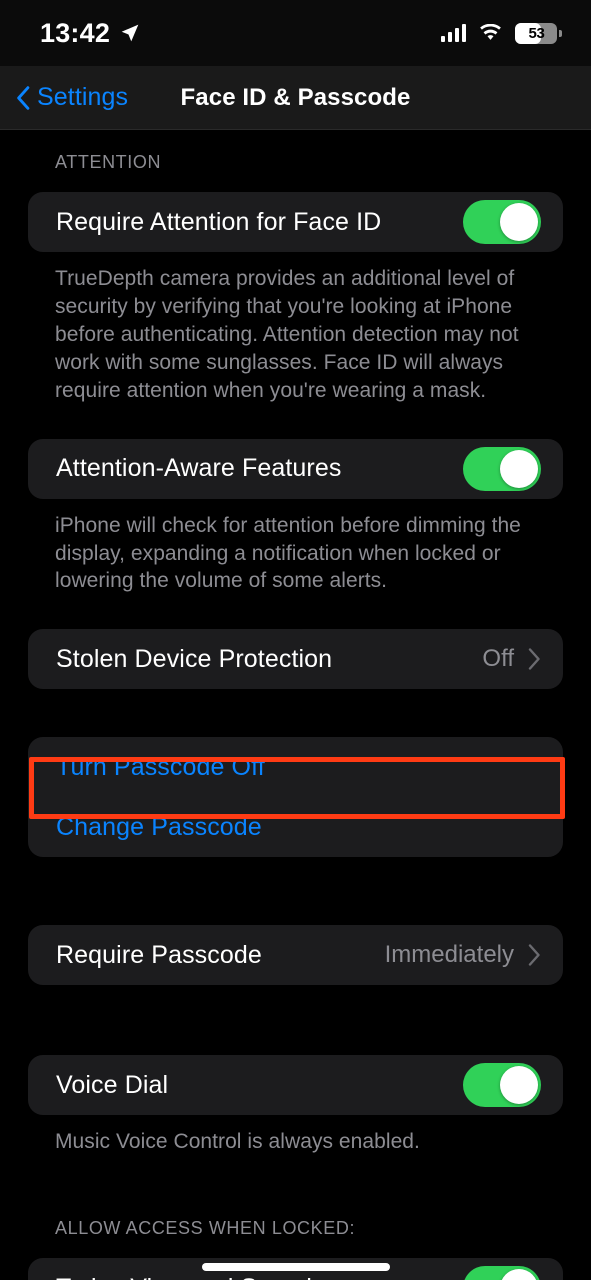 This screenshot has width=591, height=1280. What do you see at coordinates (23, 97) in the screenshot?
I see `chevron-left-icon` at bounding box center [23, 97].